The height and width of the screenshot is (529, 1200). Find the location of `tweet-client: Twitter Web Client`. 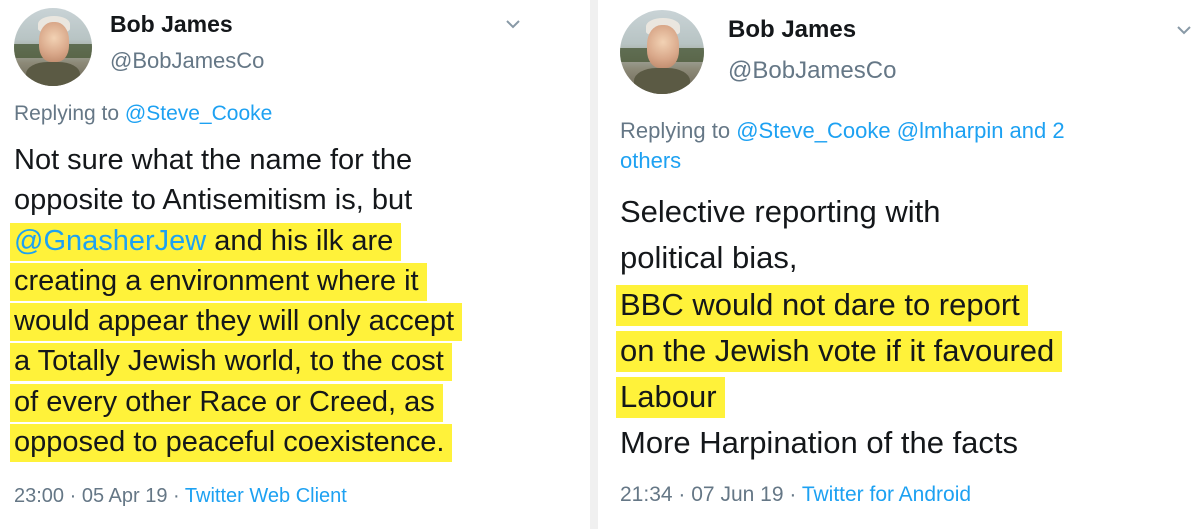

tweet-client: Twitter Web Client is located at coordinates (266, 496).